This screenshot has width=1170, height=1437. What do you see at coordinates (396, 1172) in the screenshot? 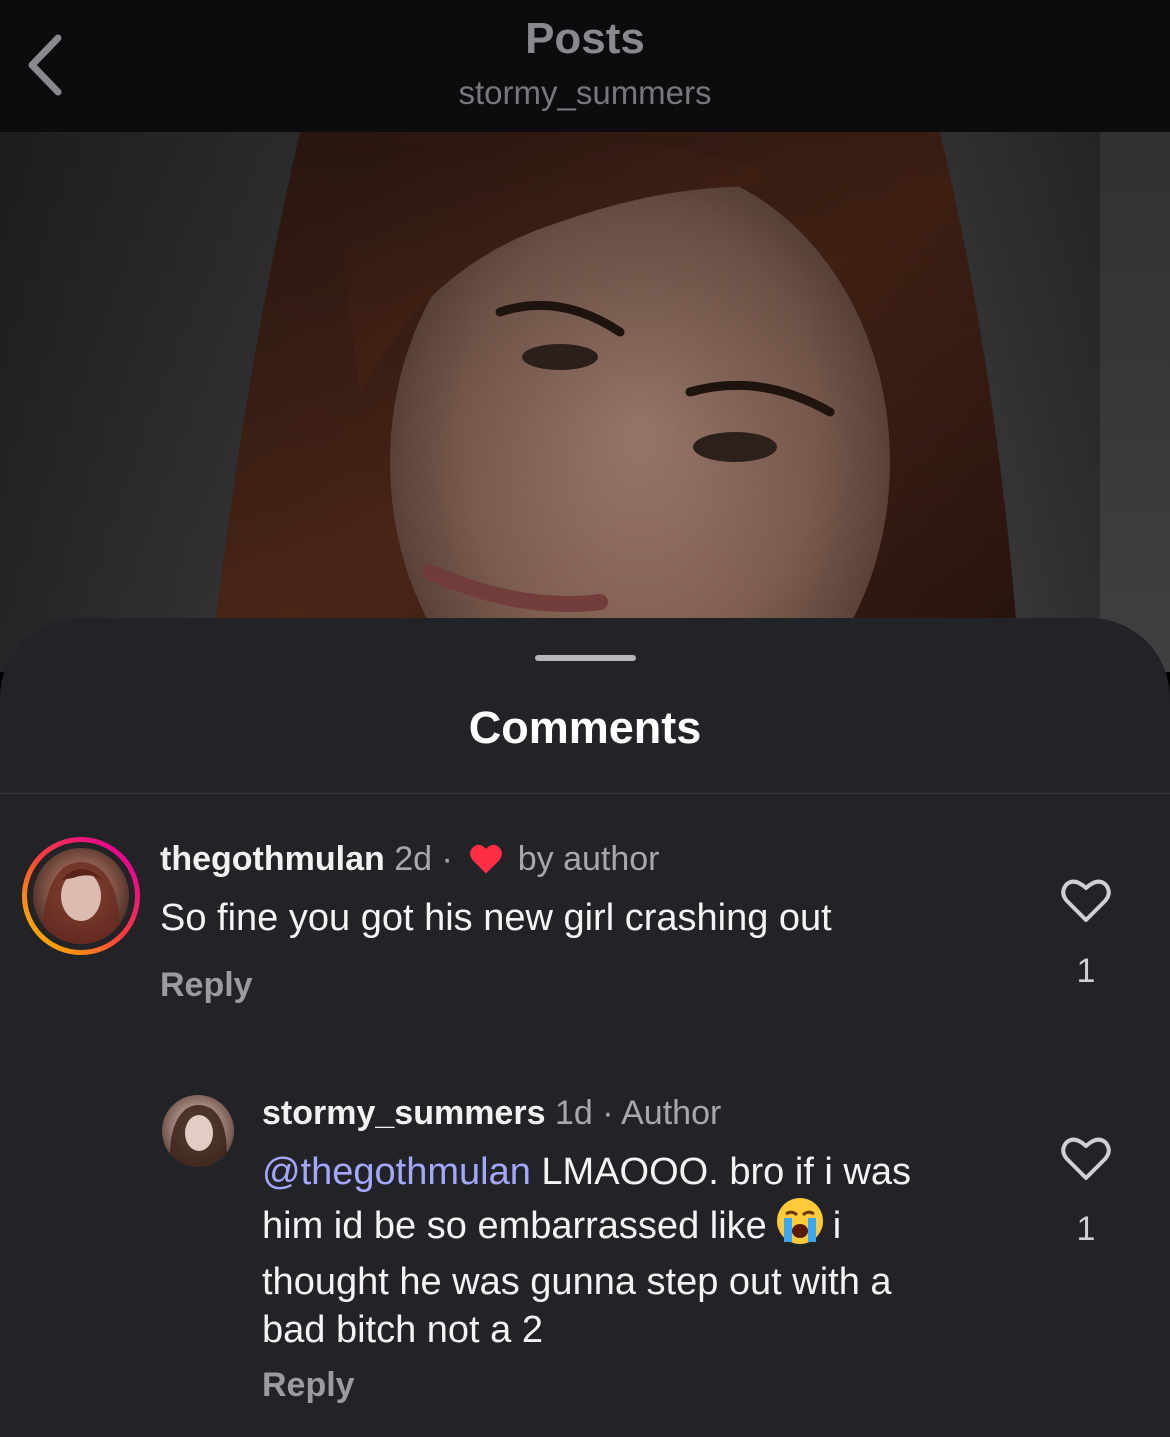
I see `mention-link: @thegothmulan` at bounding box center [396, 1172].